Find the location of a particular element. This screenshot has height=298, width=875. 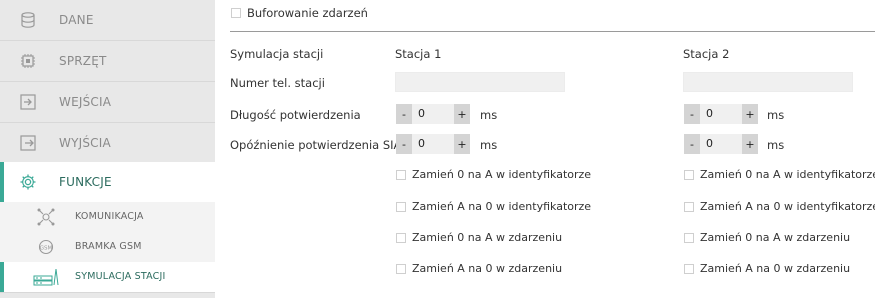

sia-ack-delay-label: Opóźnienie potwierdzenia SIA is located at coordinates (316, 145).